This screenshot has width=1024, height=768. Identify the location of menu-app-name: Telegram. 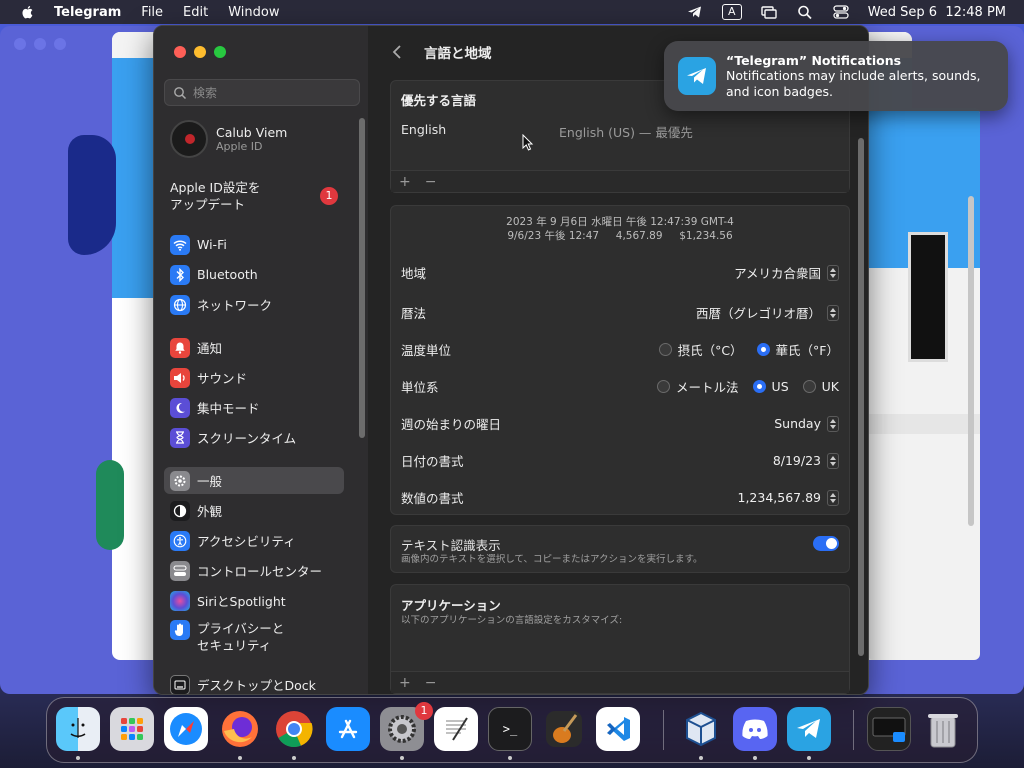
(87, 12).